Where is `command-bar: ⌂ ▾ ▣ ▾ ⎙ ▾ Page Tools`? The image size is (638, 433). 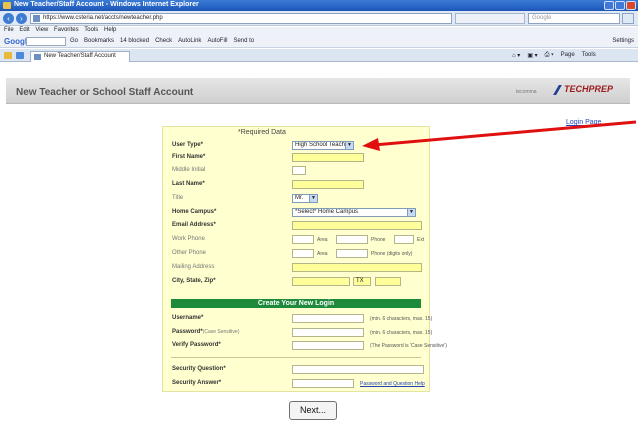 command-bar: ⌂ ▾ ▣ ▾ ⎙ ▾ Page Tools is located at coordinates (554, 55).